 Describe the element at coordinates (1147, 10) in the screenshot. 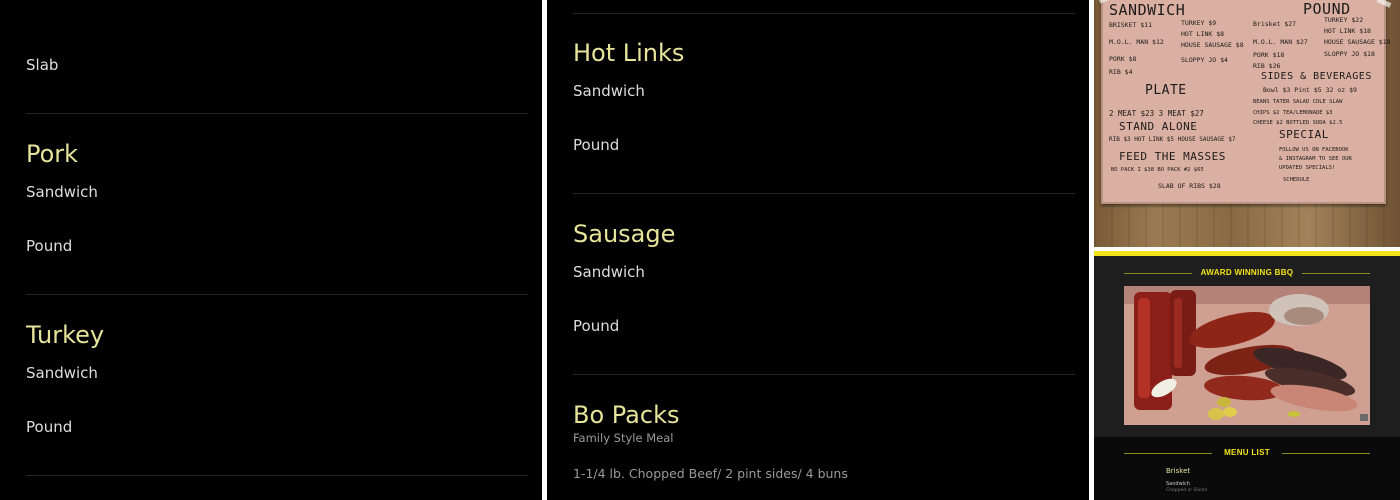

I see `board-heading: SANDWICH` at that location.